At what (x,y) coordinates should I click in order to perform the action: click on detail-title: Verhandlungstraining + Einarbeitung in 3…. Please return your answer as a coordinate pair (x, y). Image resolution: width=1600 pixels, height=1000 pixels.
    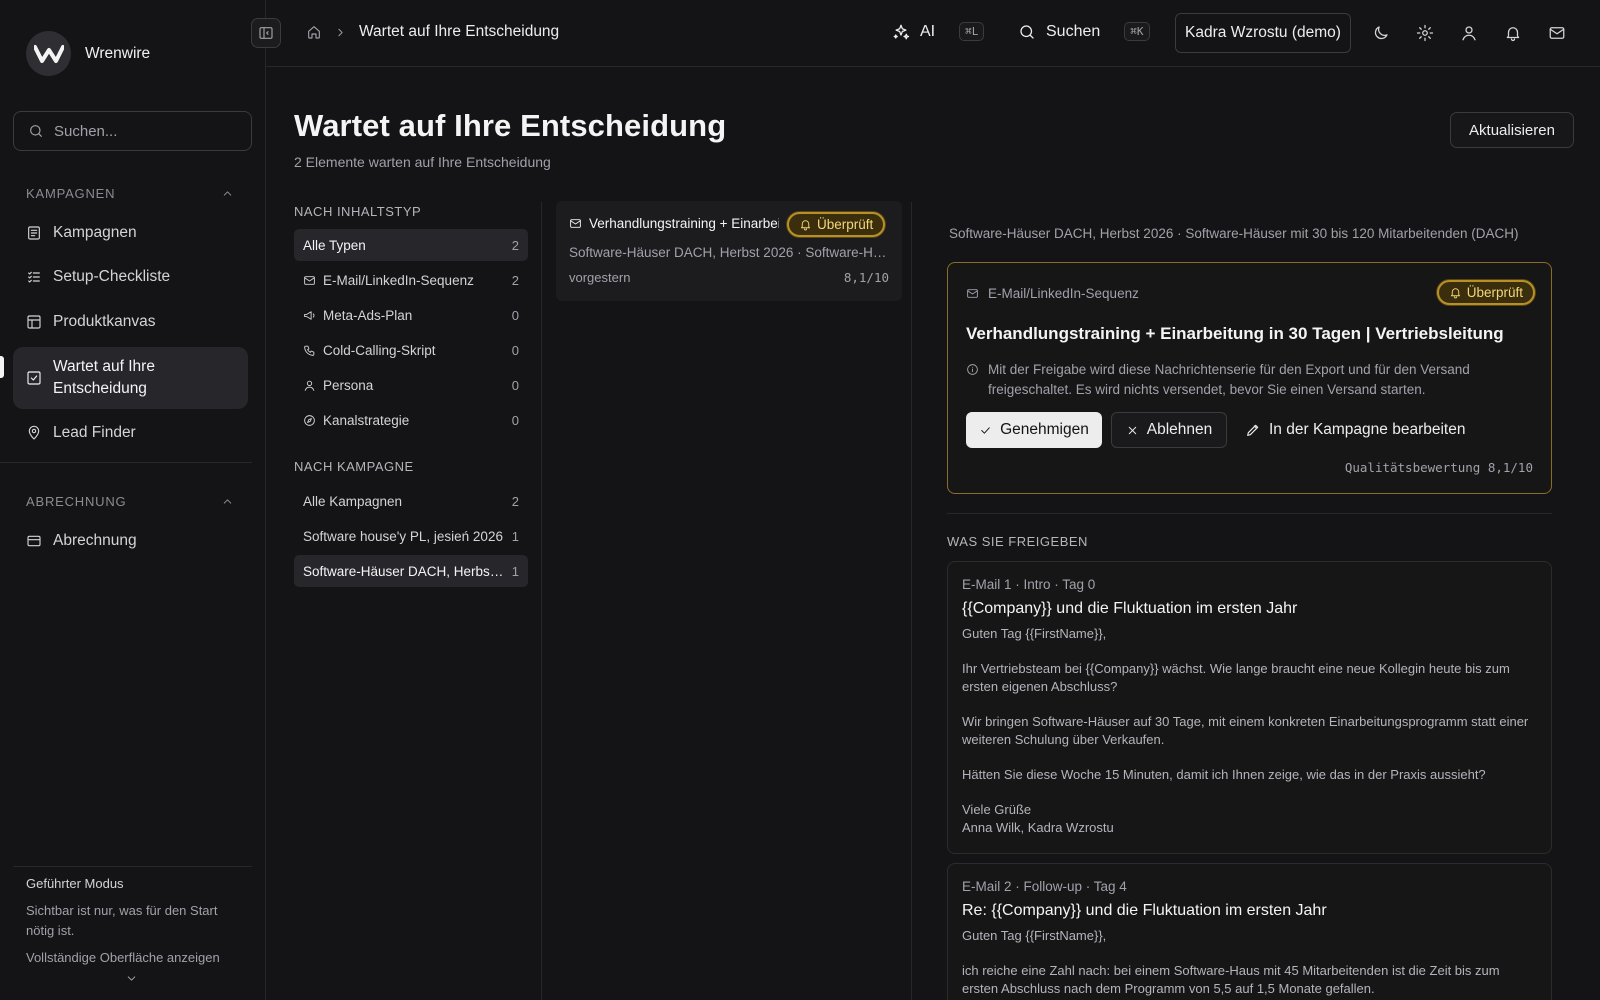
    Looking at the image, I should click on (1235, 333).